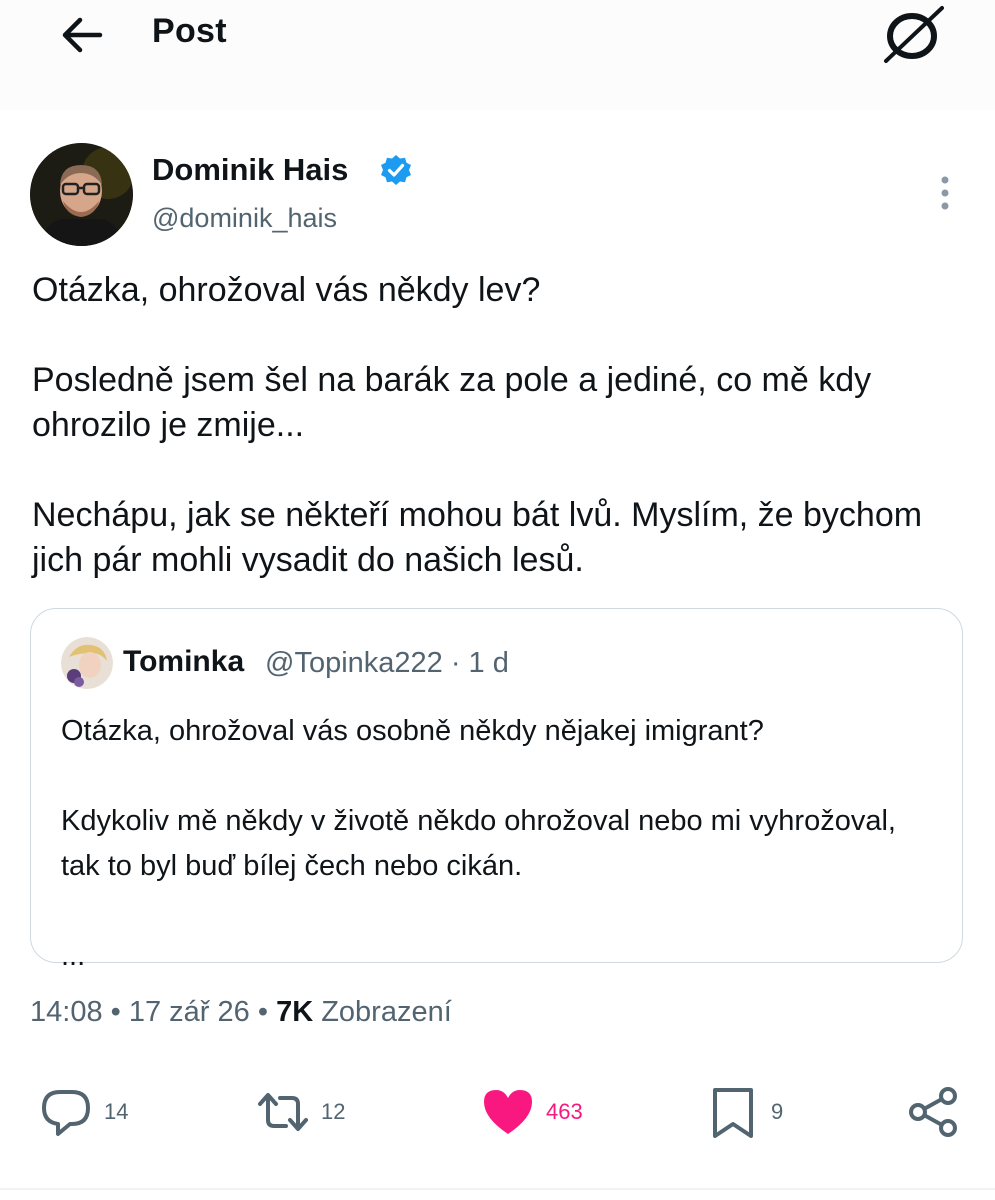  What do you see at coordinates (116, 1111) in the screenshot?
I see `reply-count: 14` at bounding box center [116, 1111].